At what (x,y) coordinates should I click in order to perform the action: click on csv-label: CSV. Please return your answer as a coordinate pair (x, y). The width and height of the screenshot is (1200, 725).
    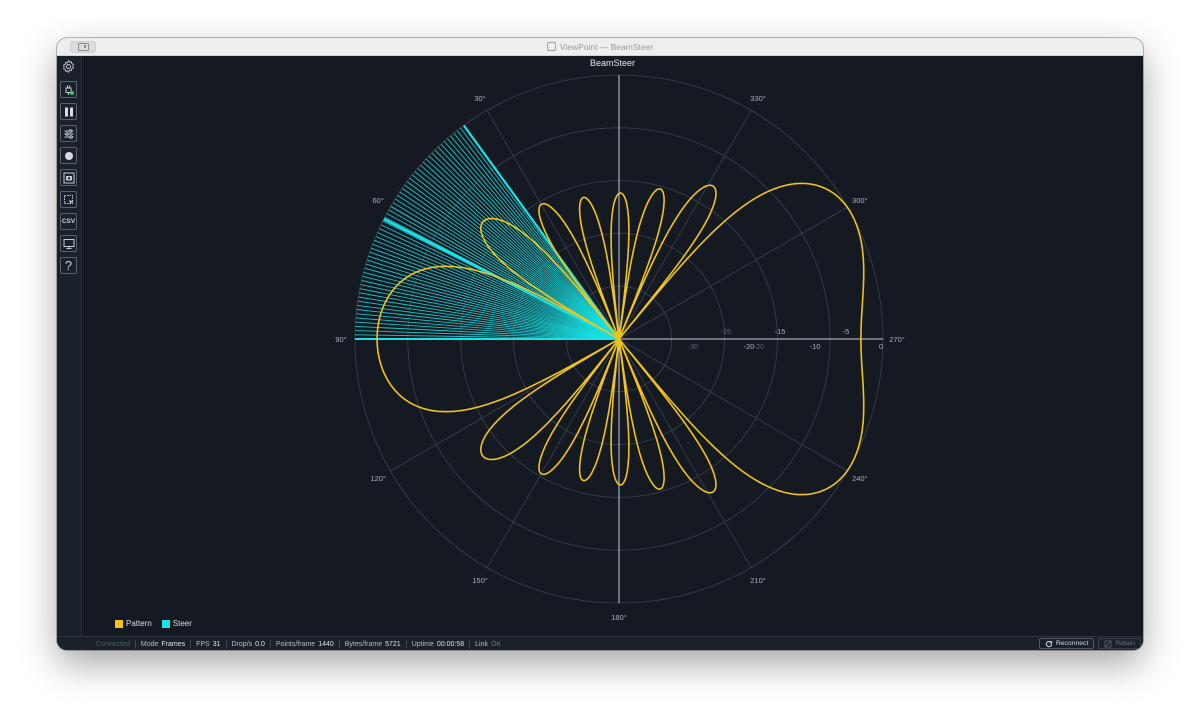
    Looking at the image, I should click on (68, 221).